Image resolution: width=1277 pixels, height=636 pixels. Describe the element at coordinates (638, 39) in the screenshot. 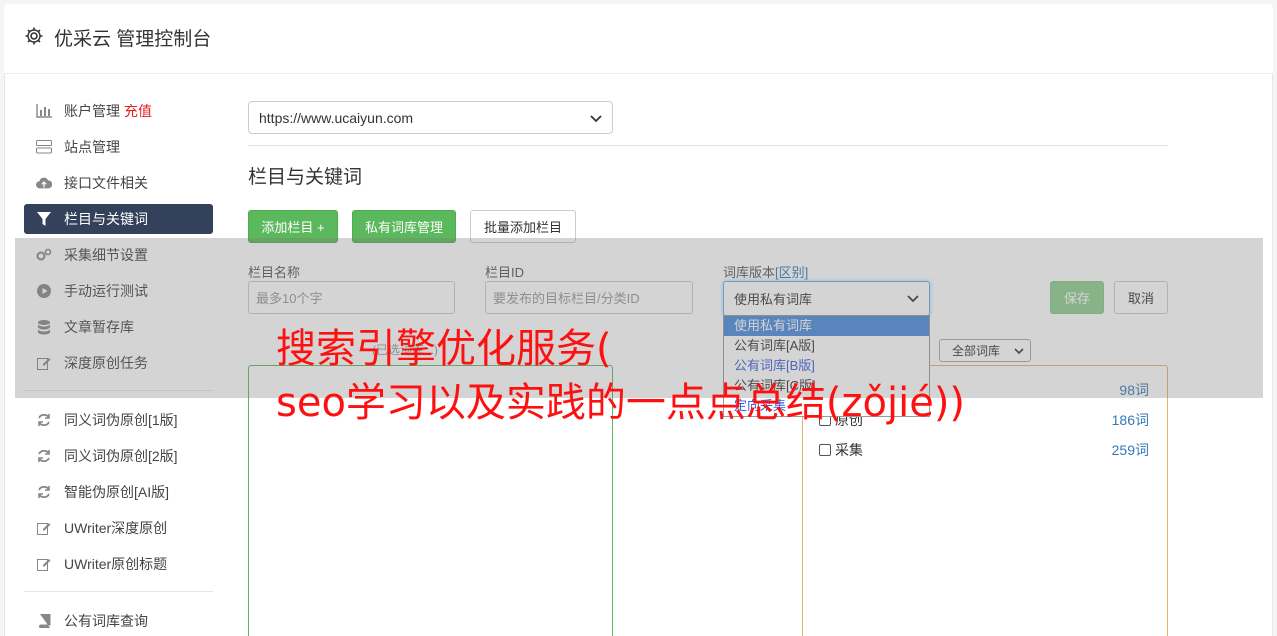

I see `page-header: 优采云 管理控制台` at that location.